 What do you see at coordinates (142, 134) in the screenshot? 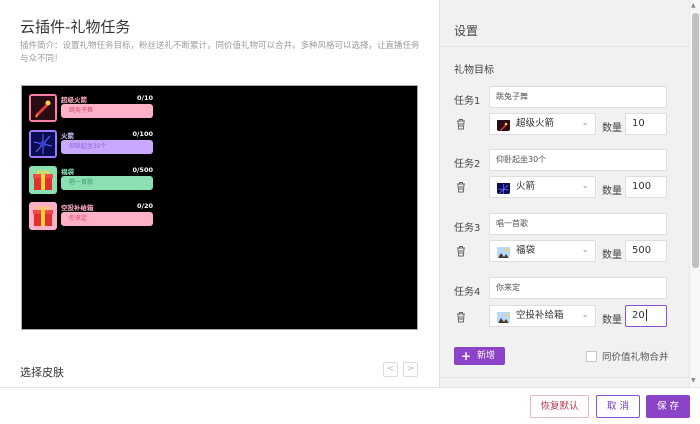
I see `preview-item-count: 0/100` at bounding box center [142, 134].